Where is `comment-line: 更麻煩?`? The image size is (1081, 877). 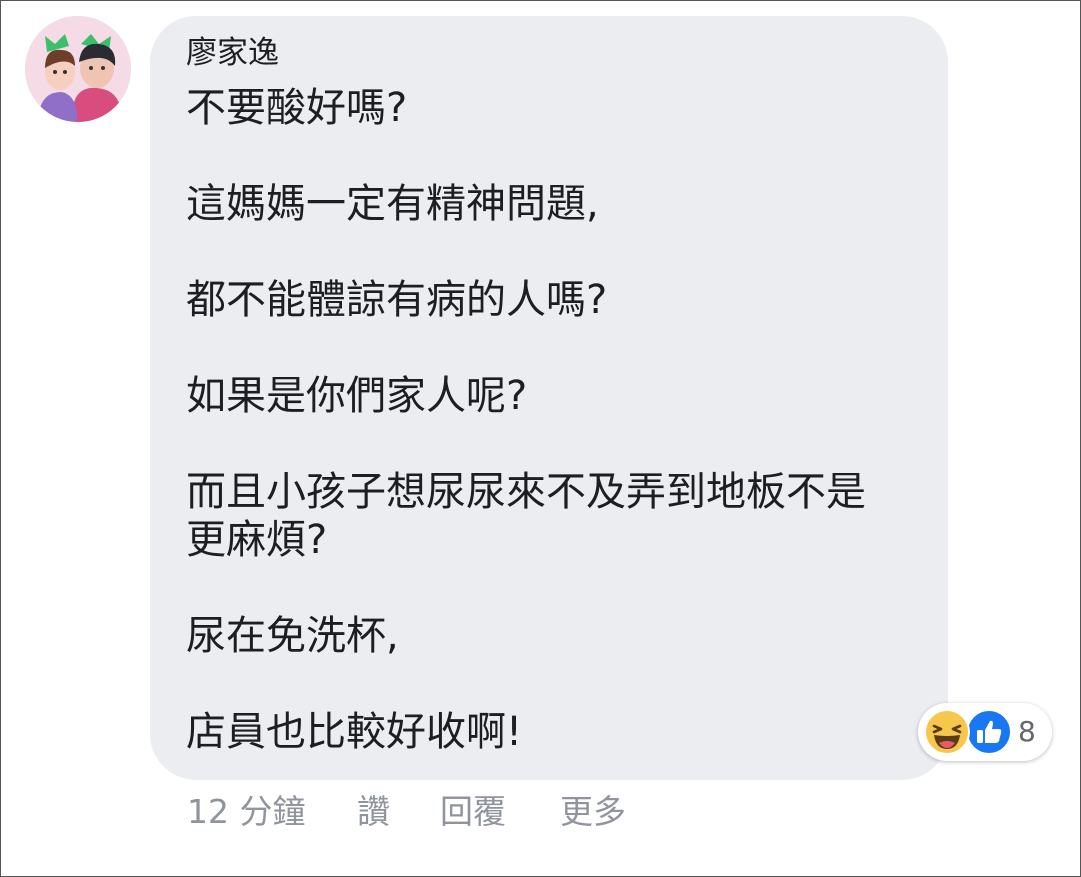
comment-line: 更麻煩? is located at coordinates (257, 540).